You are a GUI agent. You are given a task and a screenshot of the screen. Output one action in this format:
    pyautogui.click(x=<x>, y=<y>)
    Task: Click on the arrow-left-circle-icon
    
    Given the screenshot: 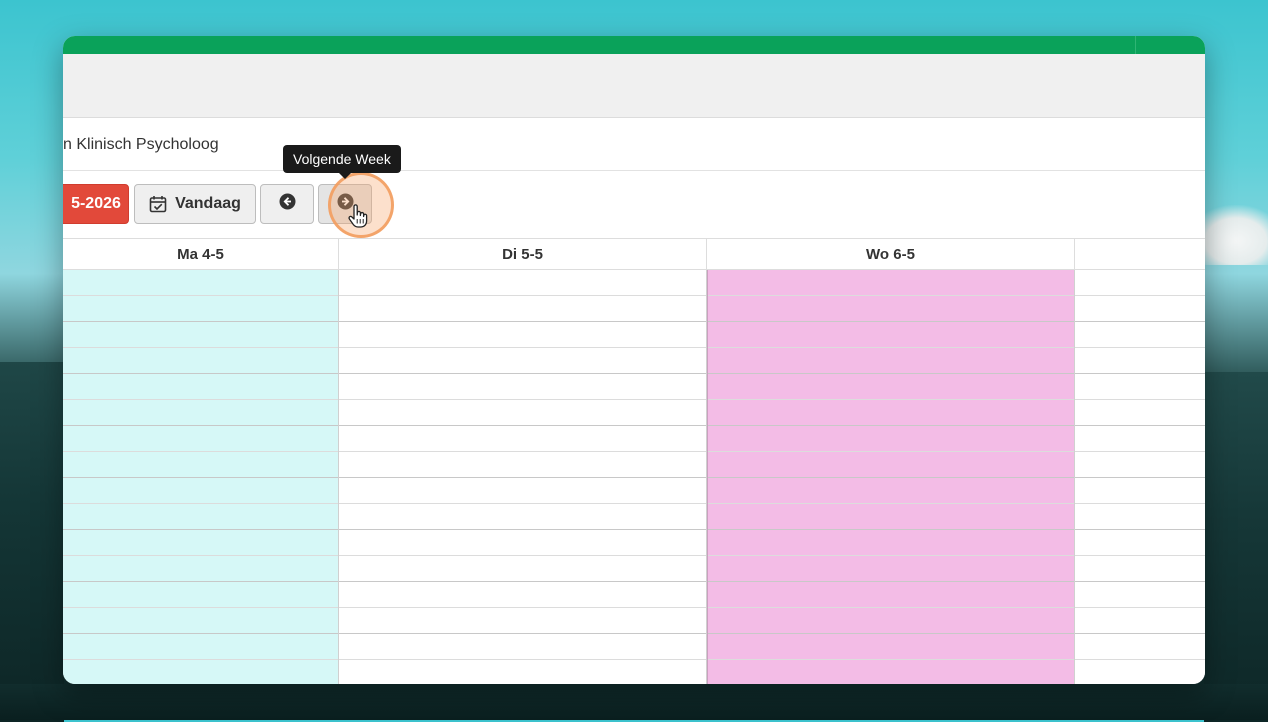 What is the action you would take?
    pyautogui.click(x=287, y=204)
    